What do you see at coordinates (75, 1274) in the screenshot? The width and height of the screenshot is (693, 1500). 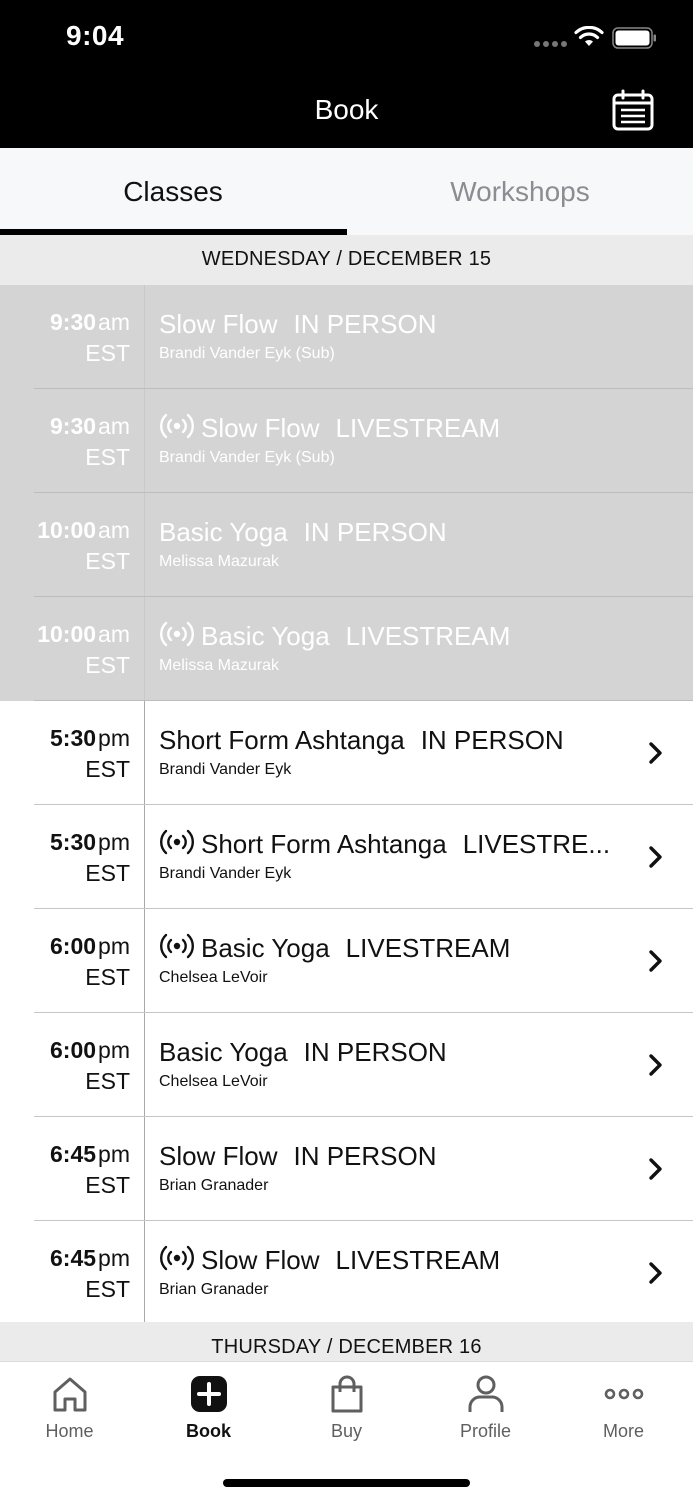 I see `class-time: 6:45pm EST` at bounding box center [75, 1274].